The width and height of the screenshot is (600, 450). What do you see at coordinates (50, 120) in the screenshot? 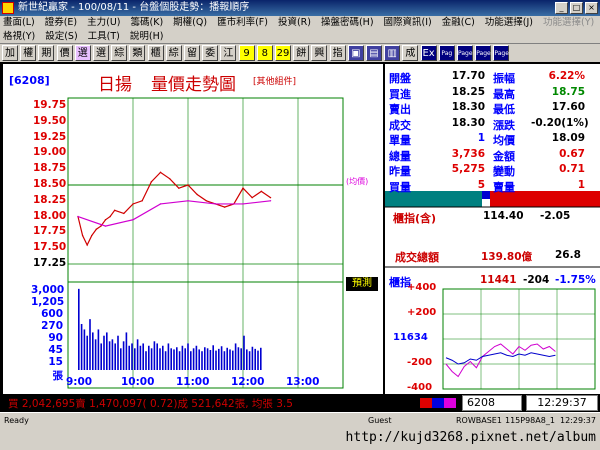
I see `price-tick-label: 19.50` at bounding box center [50, 120].